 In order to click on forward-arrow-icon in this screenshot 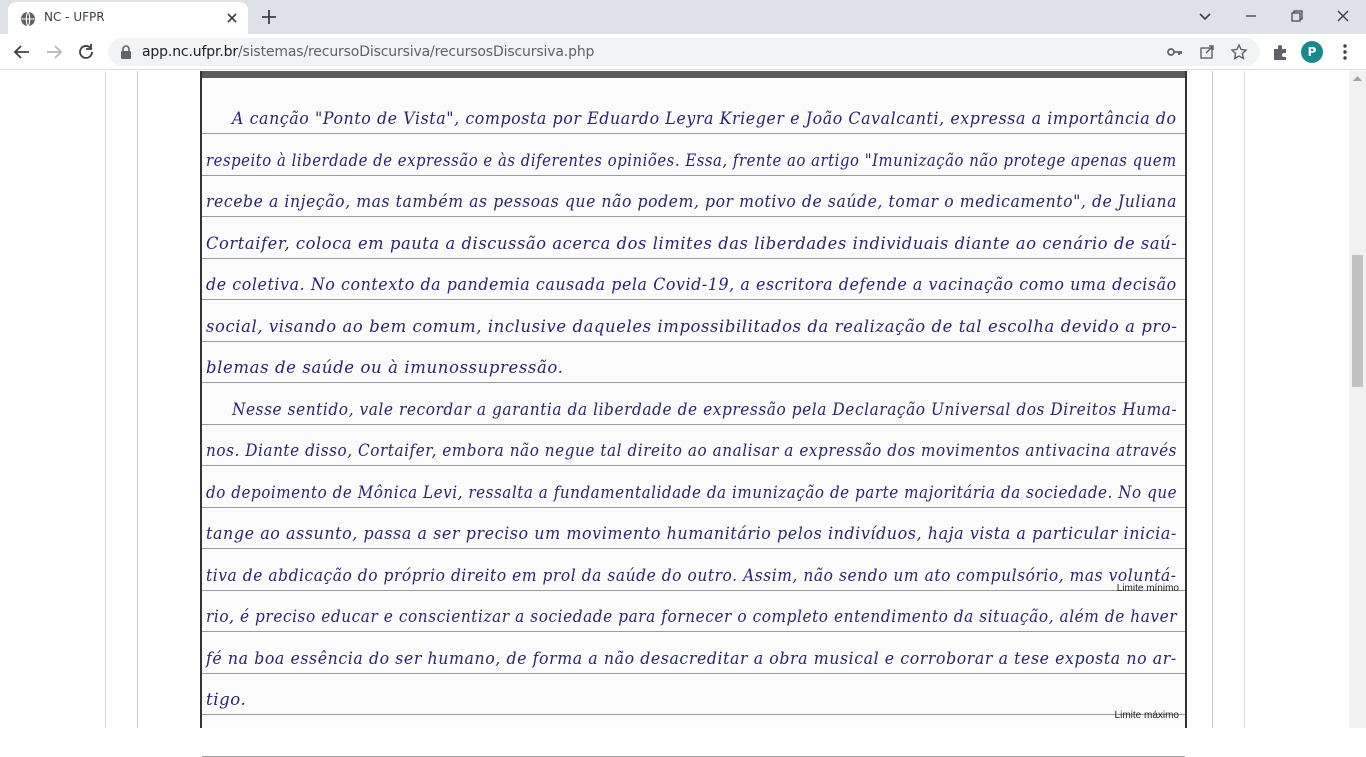, I will do `click(54, 52)`.